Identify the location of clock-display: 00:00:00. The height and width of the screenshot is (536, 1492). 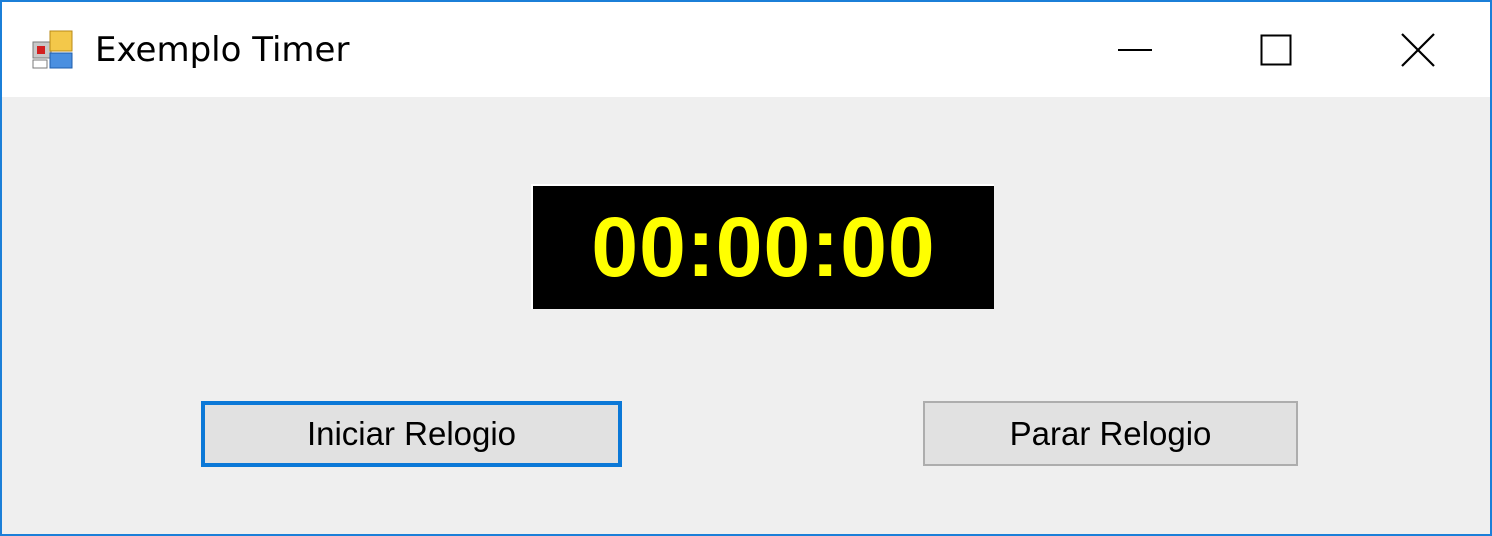
(762, 246).